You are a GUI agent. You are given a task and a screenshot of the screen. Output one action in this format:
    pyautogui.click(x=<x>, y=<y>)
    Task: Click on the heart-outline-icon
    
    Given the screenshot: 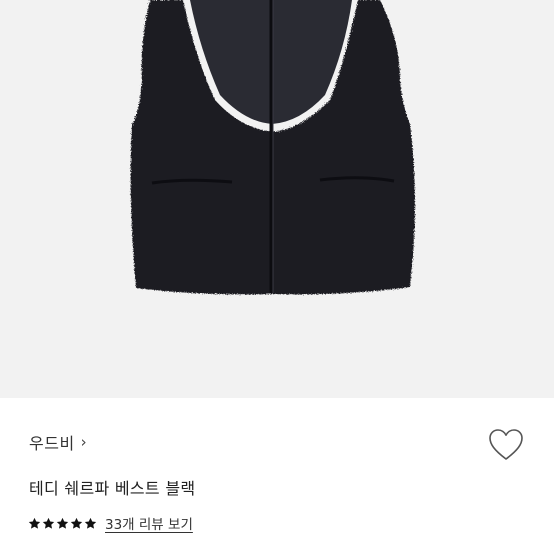 What is the action you would take?
    pyautogui.click(x=506, y=445)
    